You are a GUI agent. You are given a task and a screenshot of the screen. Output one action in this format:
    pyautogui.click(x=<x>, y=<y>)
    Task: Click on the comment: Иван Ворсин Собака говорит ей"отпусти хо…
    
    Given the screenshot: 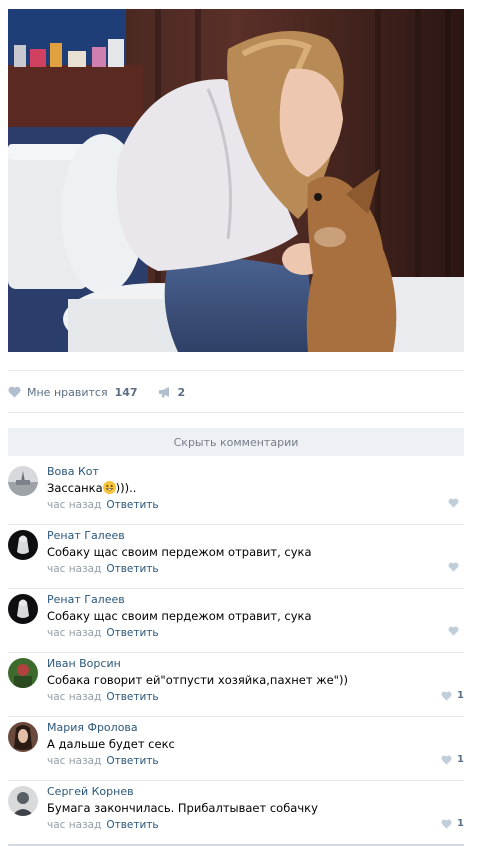 What is the action you would take?
    pyautogui.click(x=236, y=685)
    